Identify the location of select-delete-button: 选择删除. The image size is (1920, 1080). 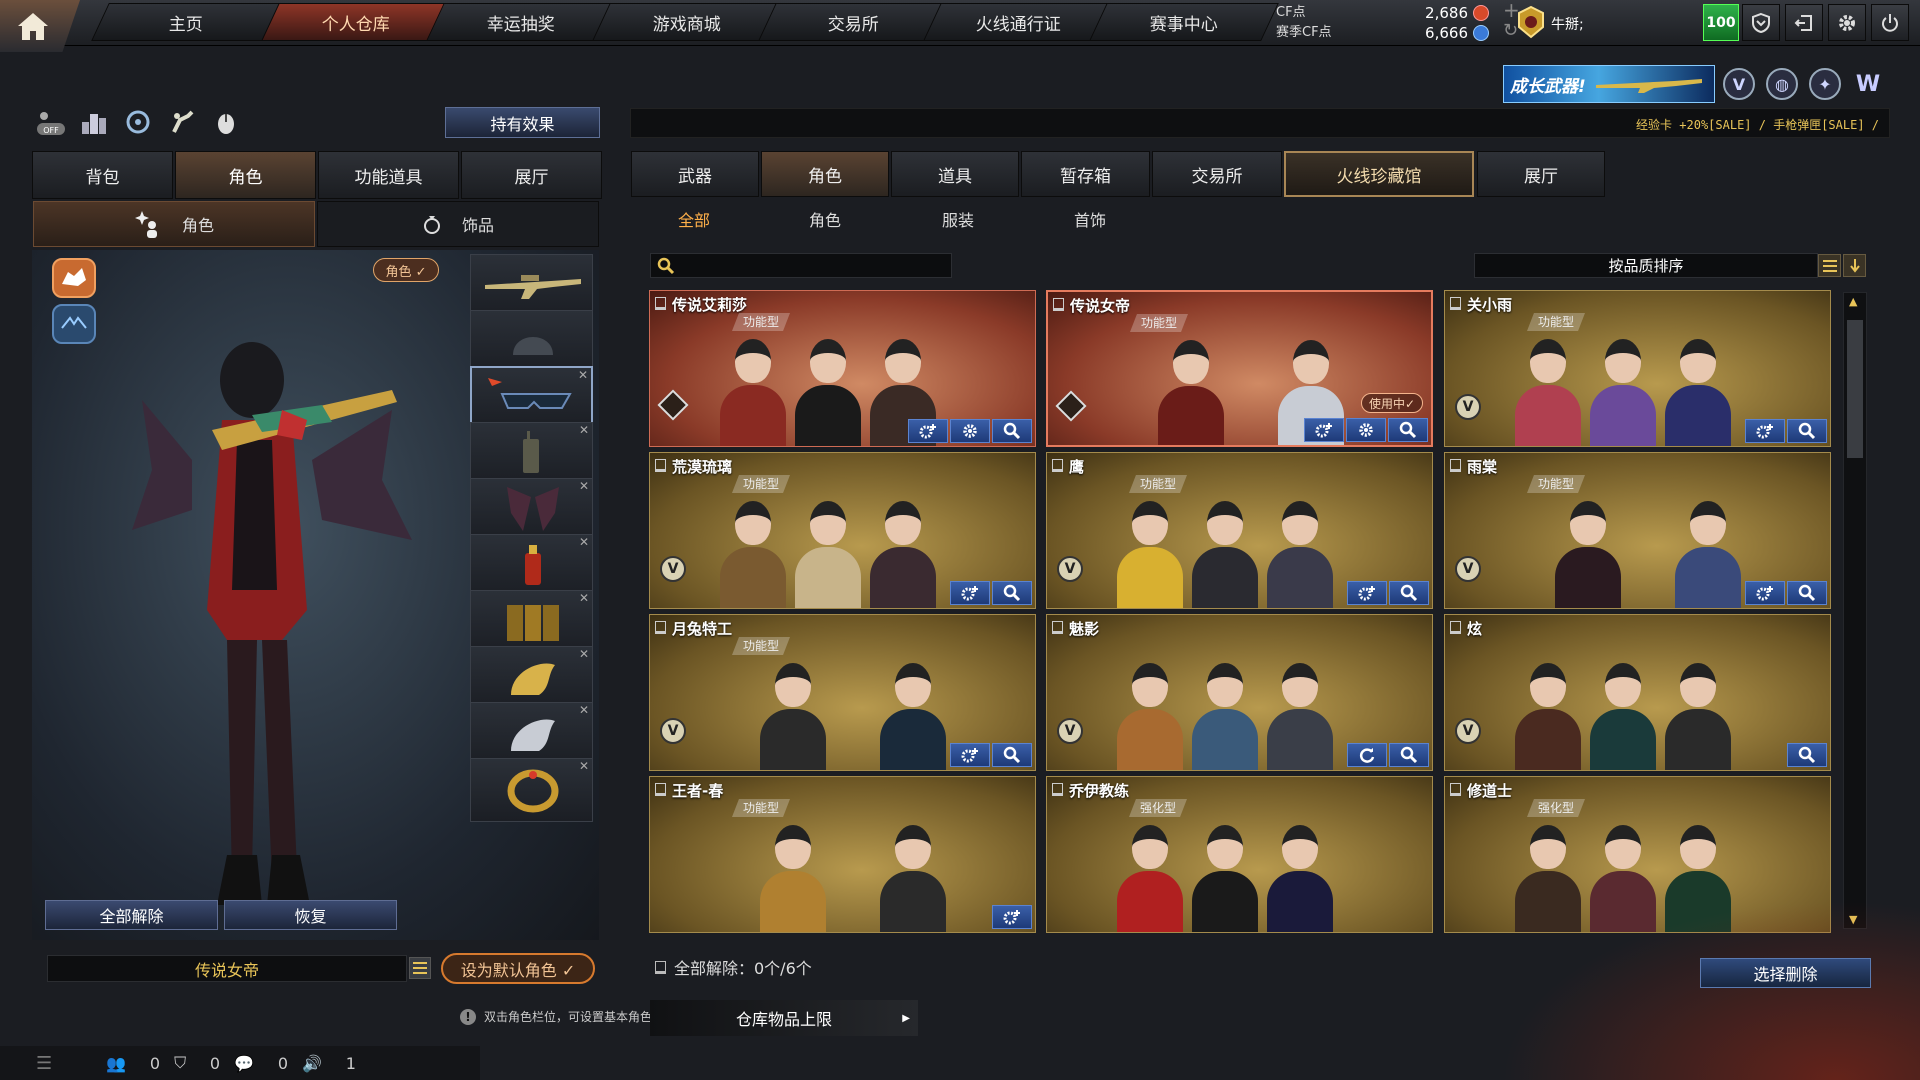
(1785, 973).